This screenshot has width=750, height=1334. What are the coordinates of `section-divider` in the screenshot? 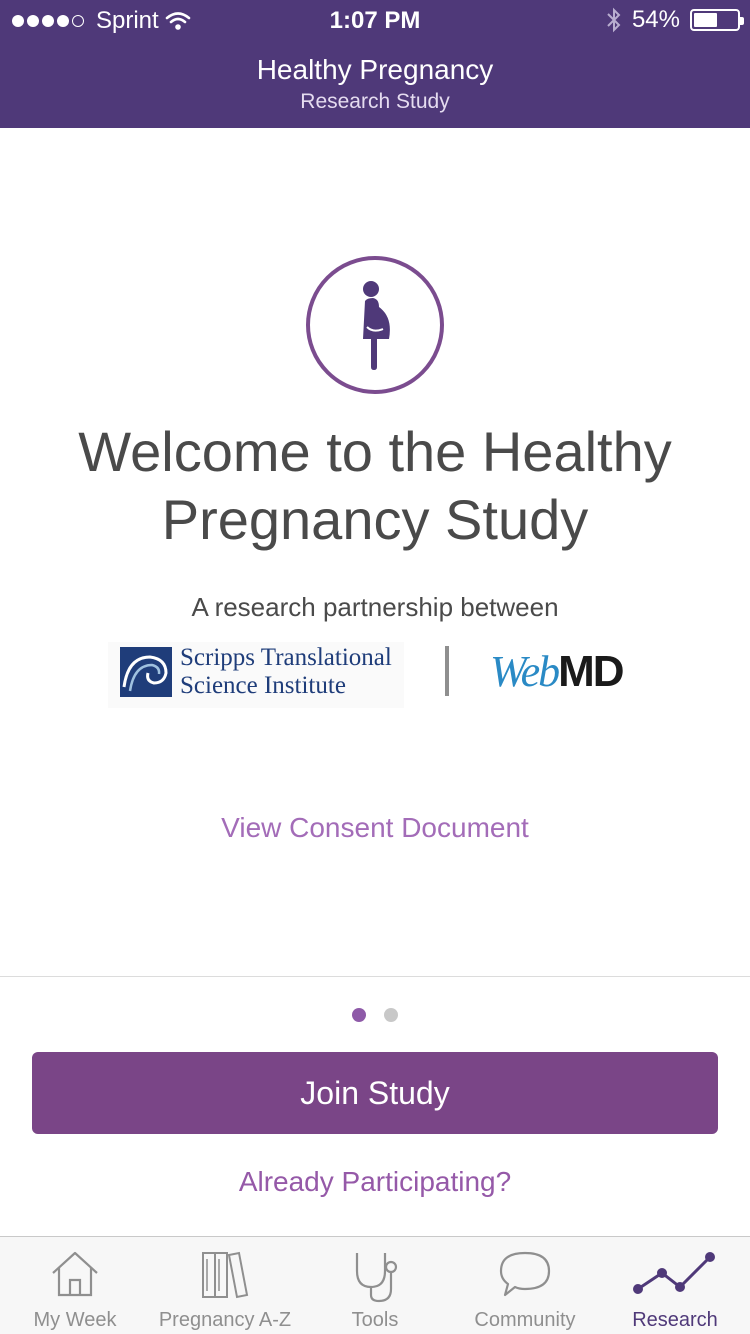 It's located at (375, 976).